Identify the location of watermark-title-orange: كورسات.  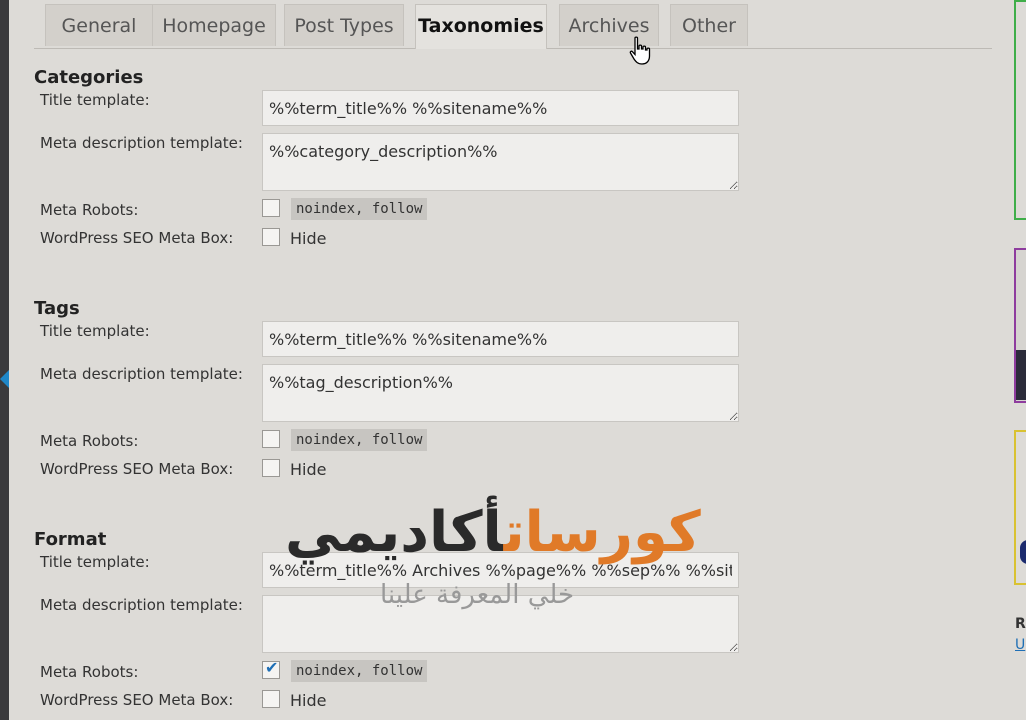
(602, 532).